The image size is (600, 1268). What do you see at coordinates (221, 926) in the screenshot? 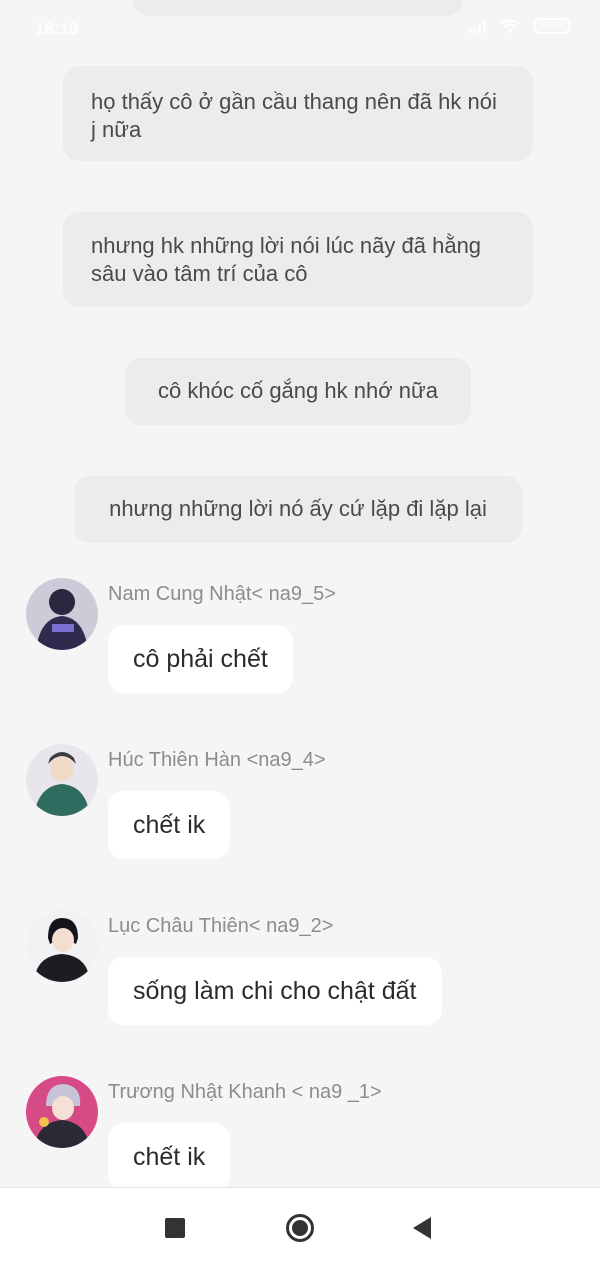
I see `sender-name: Lục Châu Thiên< na9_2>` at bounding box center [221, 926].